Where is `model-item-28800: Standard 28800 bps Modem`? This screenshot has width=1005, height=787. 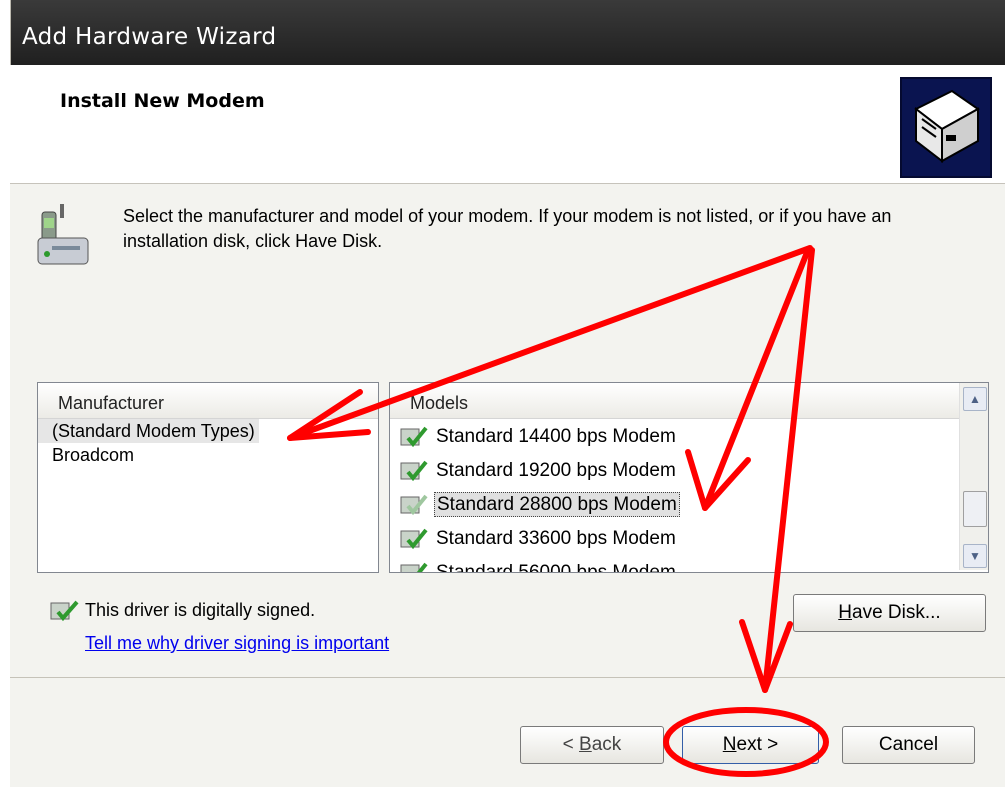 model-item-28800: Standard 28800 bps Modem is located at coordinates (675, 505).